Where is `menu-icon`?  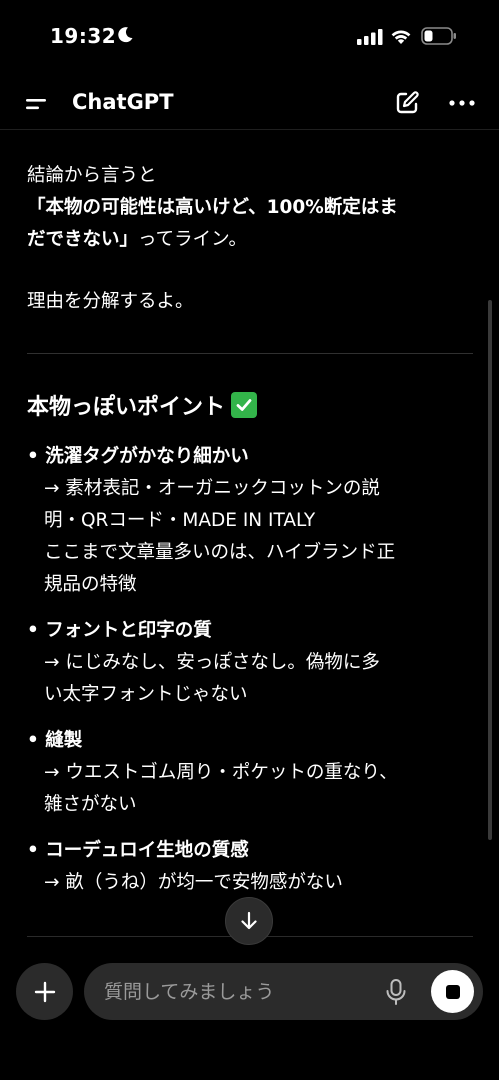 menu-icon is located at coordinates (36, 104).